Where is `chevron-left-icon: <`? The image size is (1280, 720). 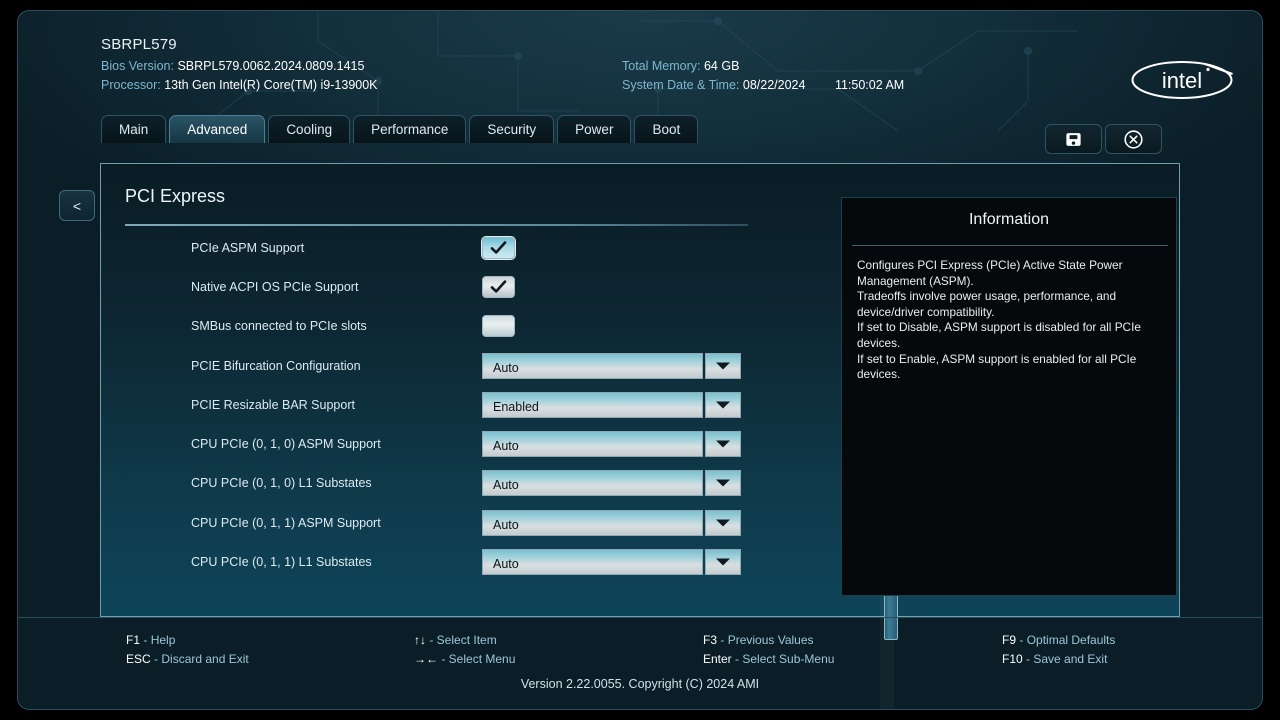 chevron-left-icon: < is located at coordinates (77, 205).